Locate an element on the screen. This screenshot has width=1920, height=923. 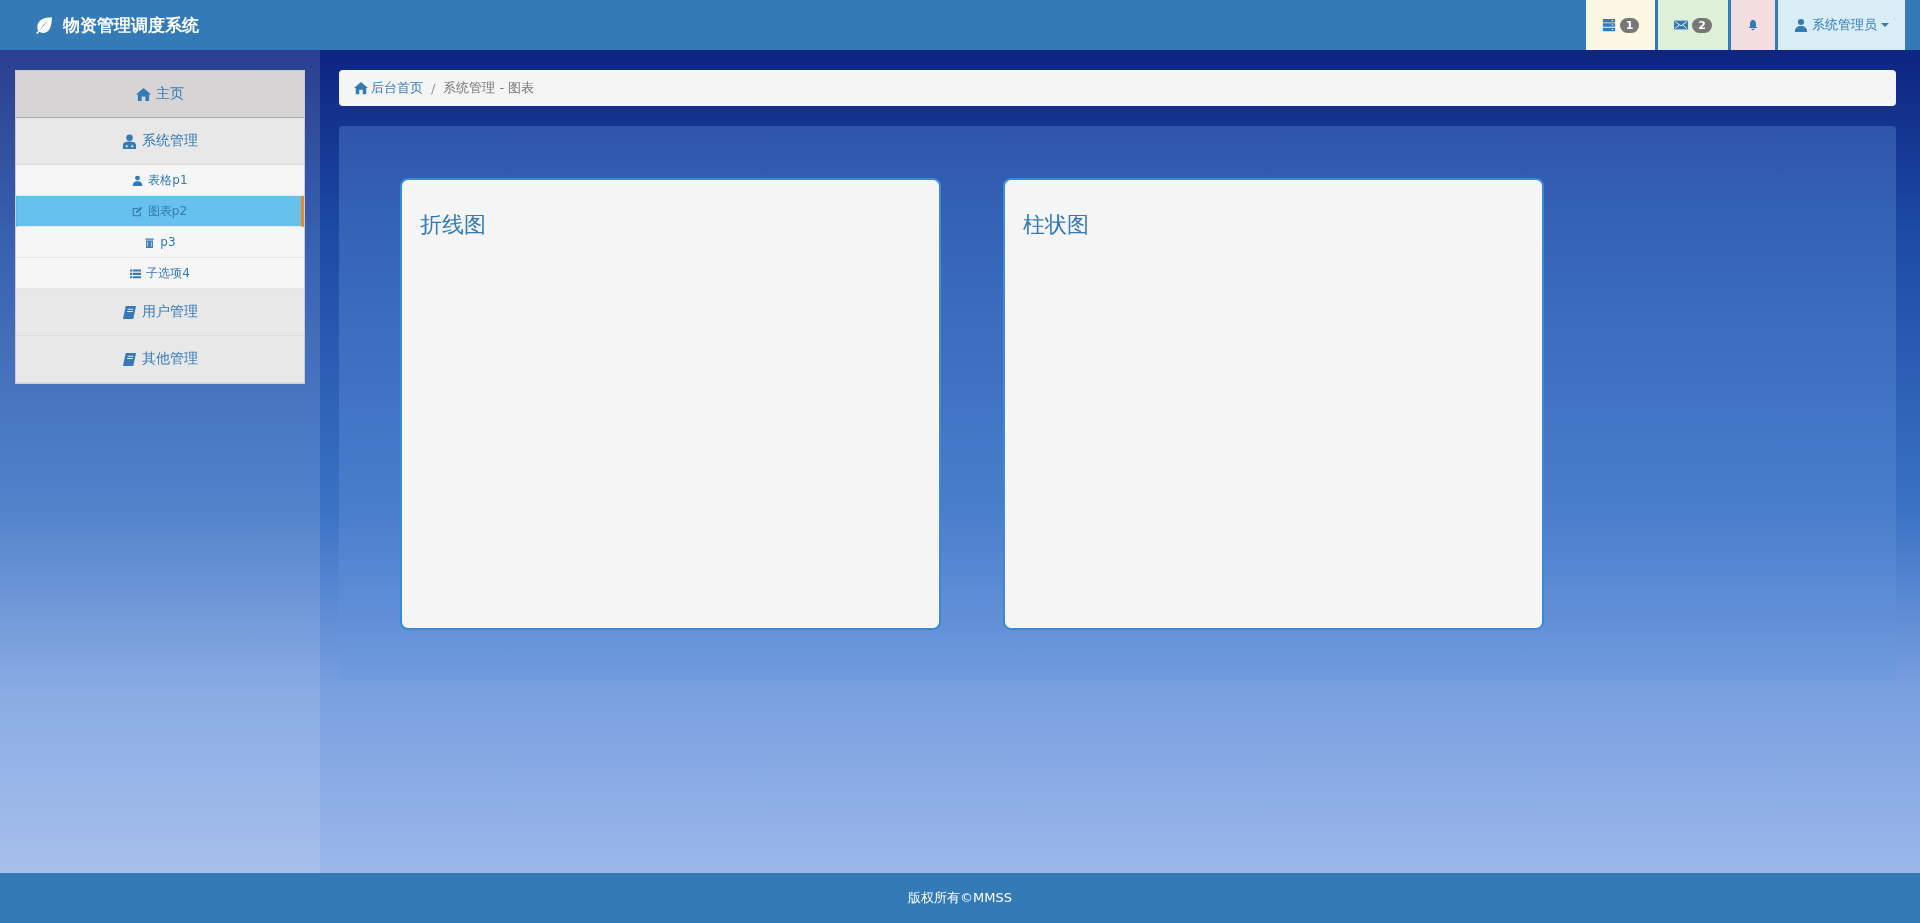
sidebar-item: 主页 is located at coordinates (160, 94).